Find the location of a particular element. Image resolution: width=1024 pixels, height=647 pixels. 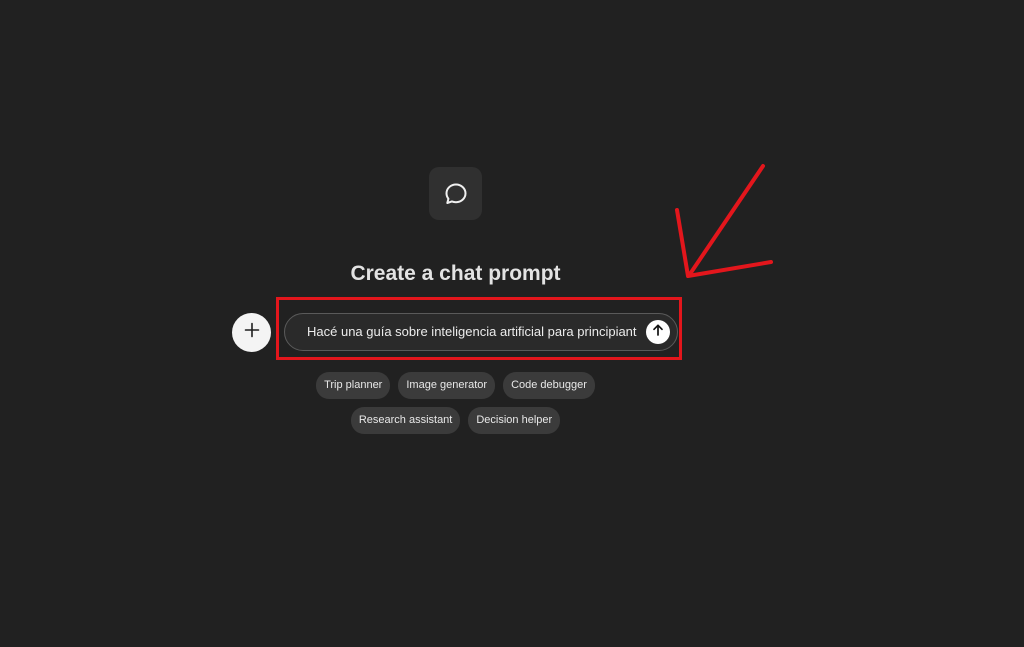

plus-icon is located at coordinates (252, 332).